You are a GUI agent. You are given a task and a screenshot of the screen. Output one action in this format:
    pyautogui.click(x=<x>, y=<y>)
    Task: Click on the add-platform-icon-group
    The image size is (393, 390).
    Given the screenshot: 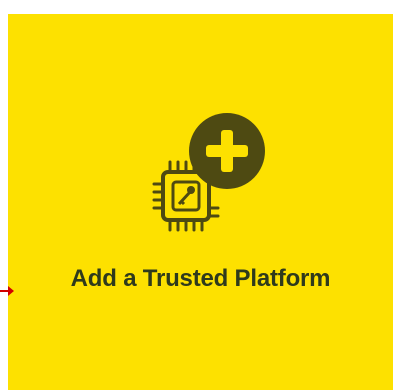 What is the action you would take?
    pyautogui.click(x=213, y=184)
    